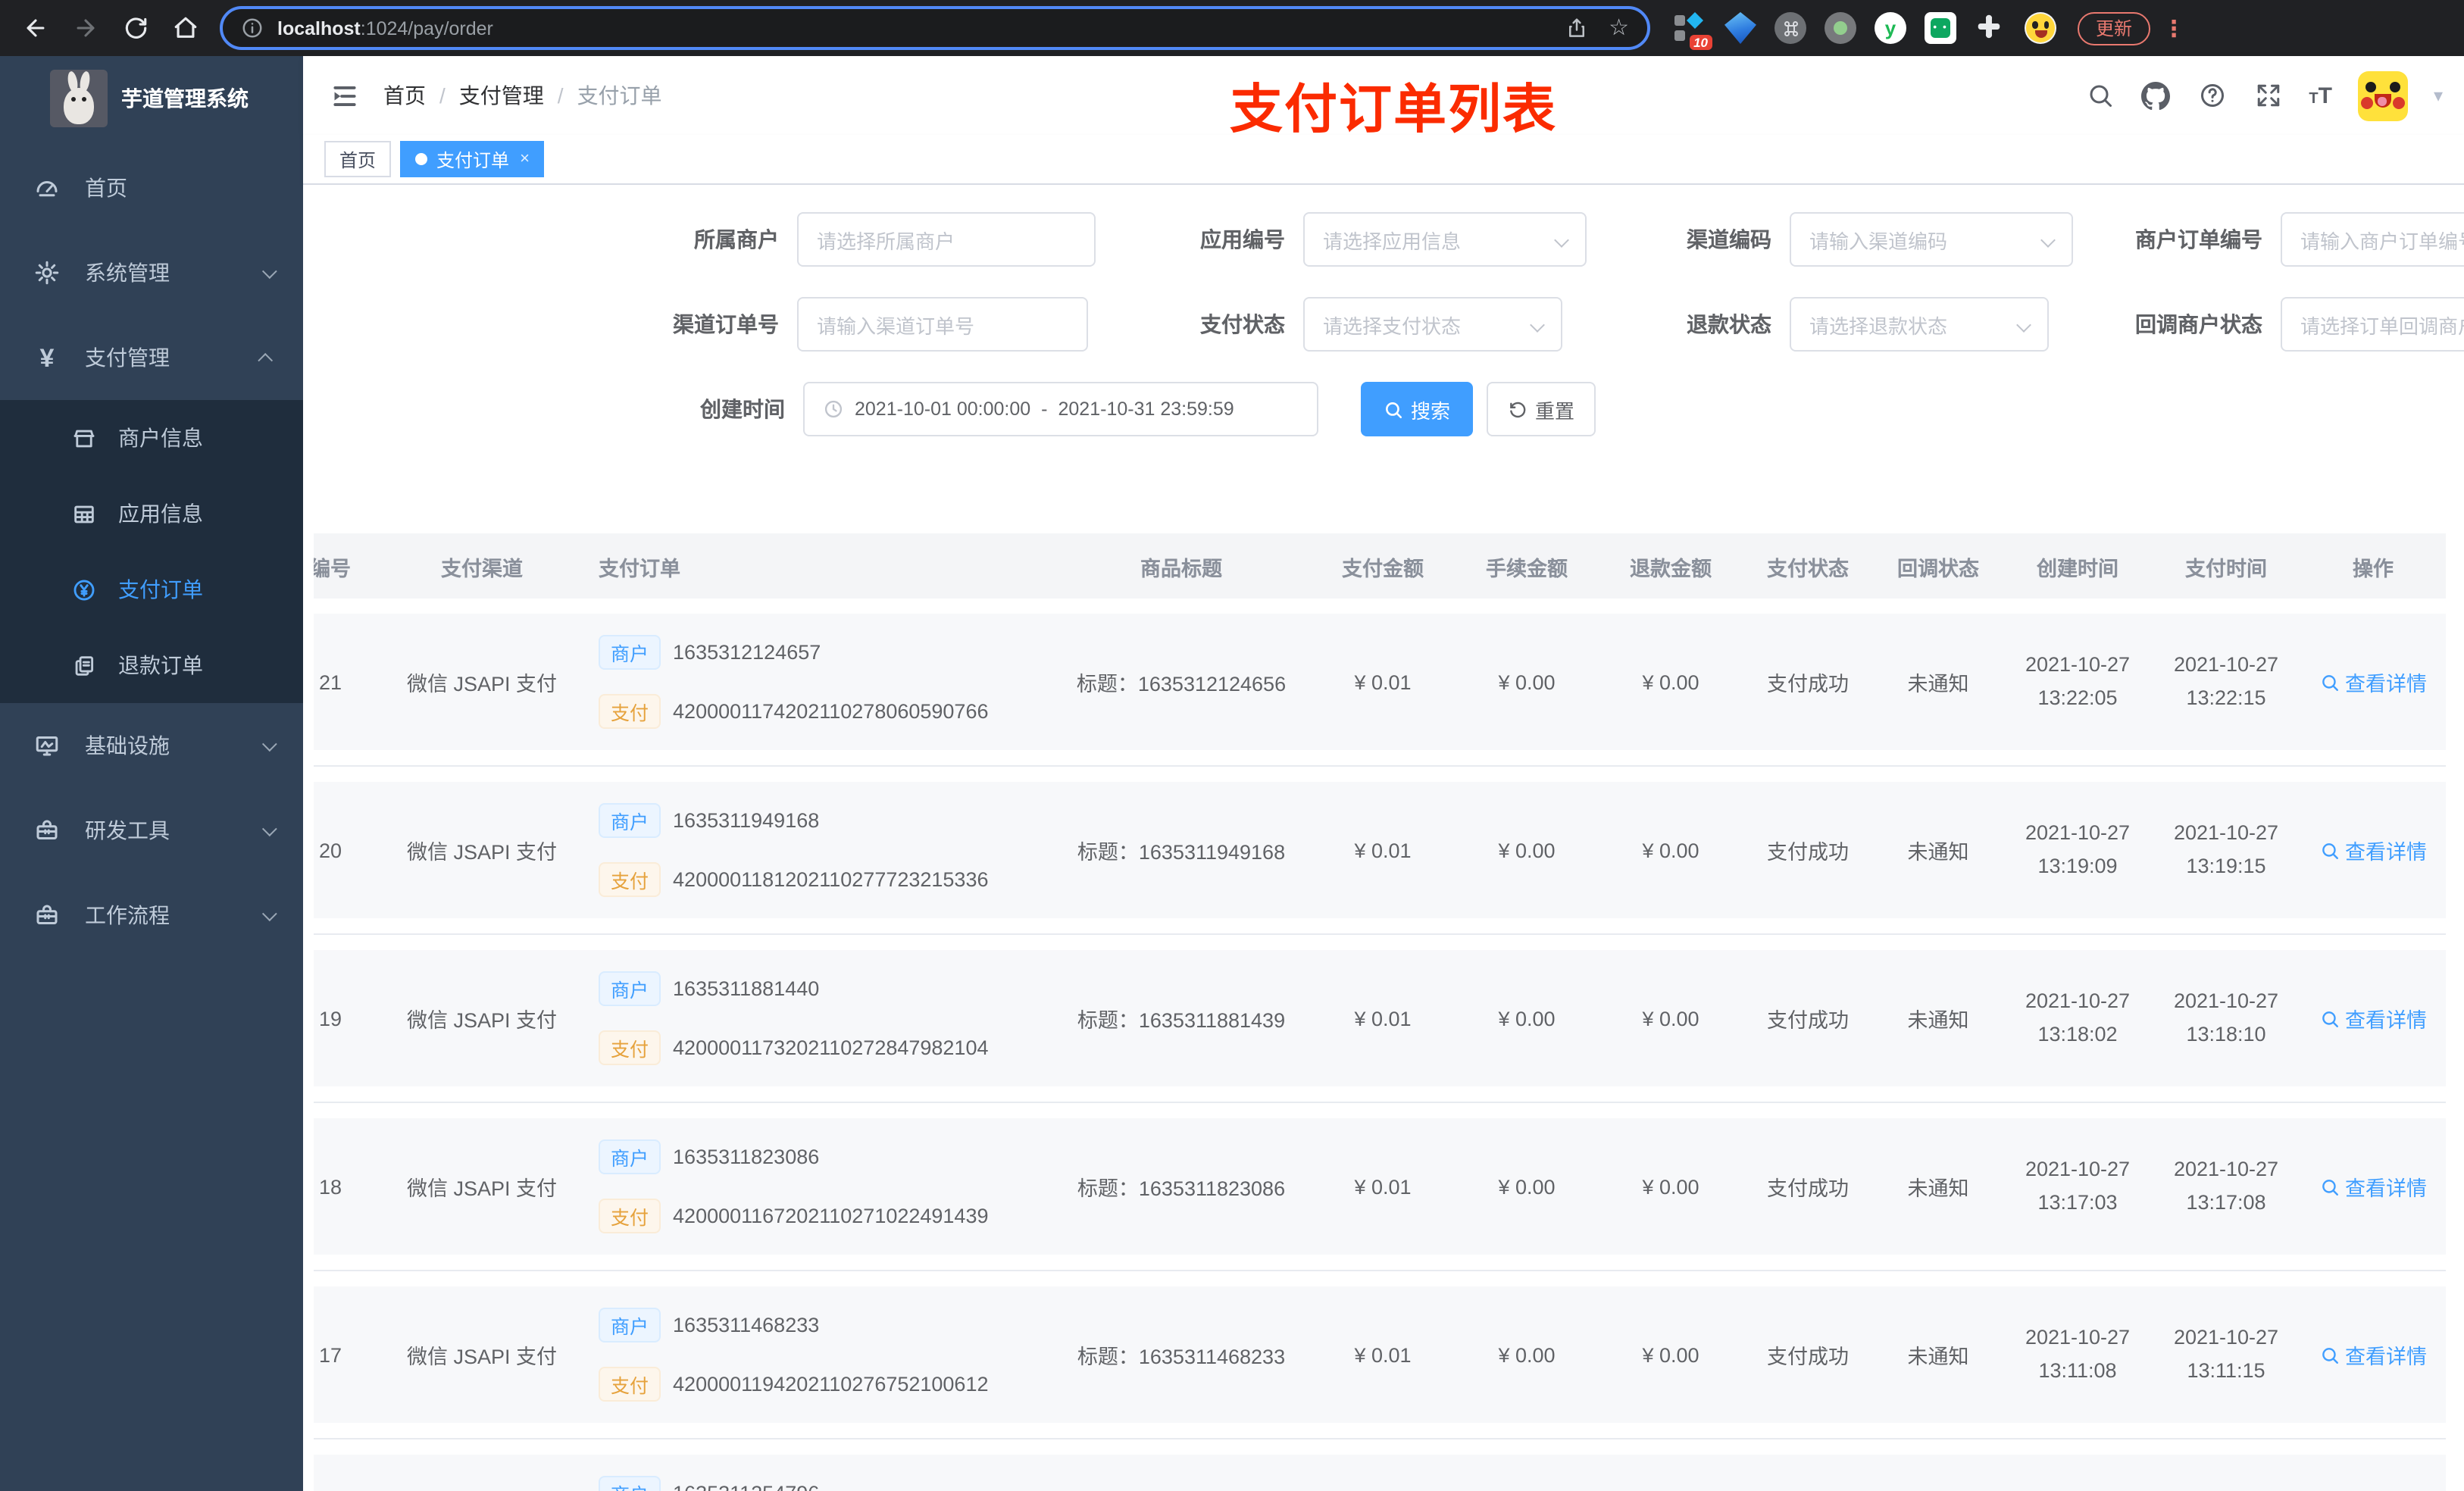  What do you see at coordinates (47, 272) in the screenshot?
I see `gear-icon` at bounding box center [47, 272].